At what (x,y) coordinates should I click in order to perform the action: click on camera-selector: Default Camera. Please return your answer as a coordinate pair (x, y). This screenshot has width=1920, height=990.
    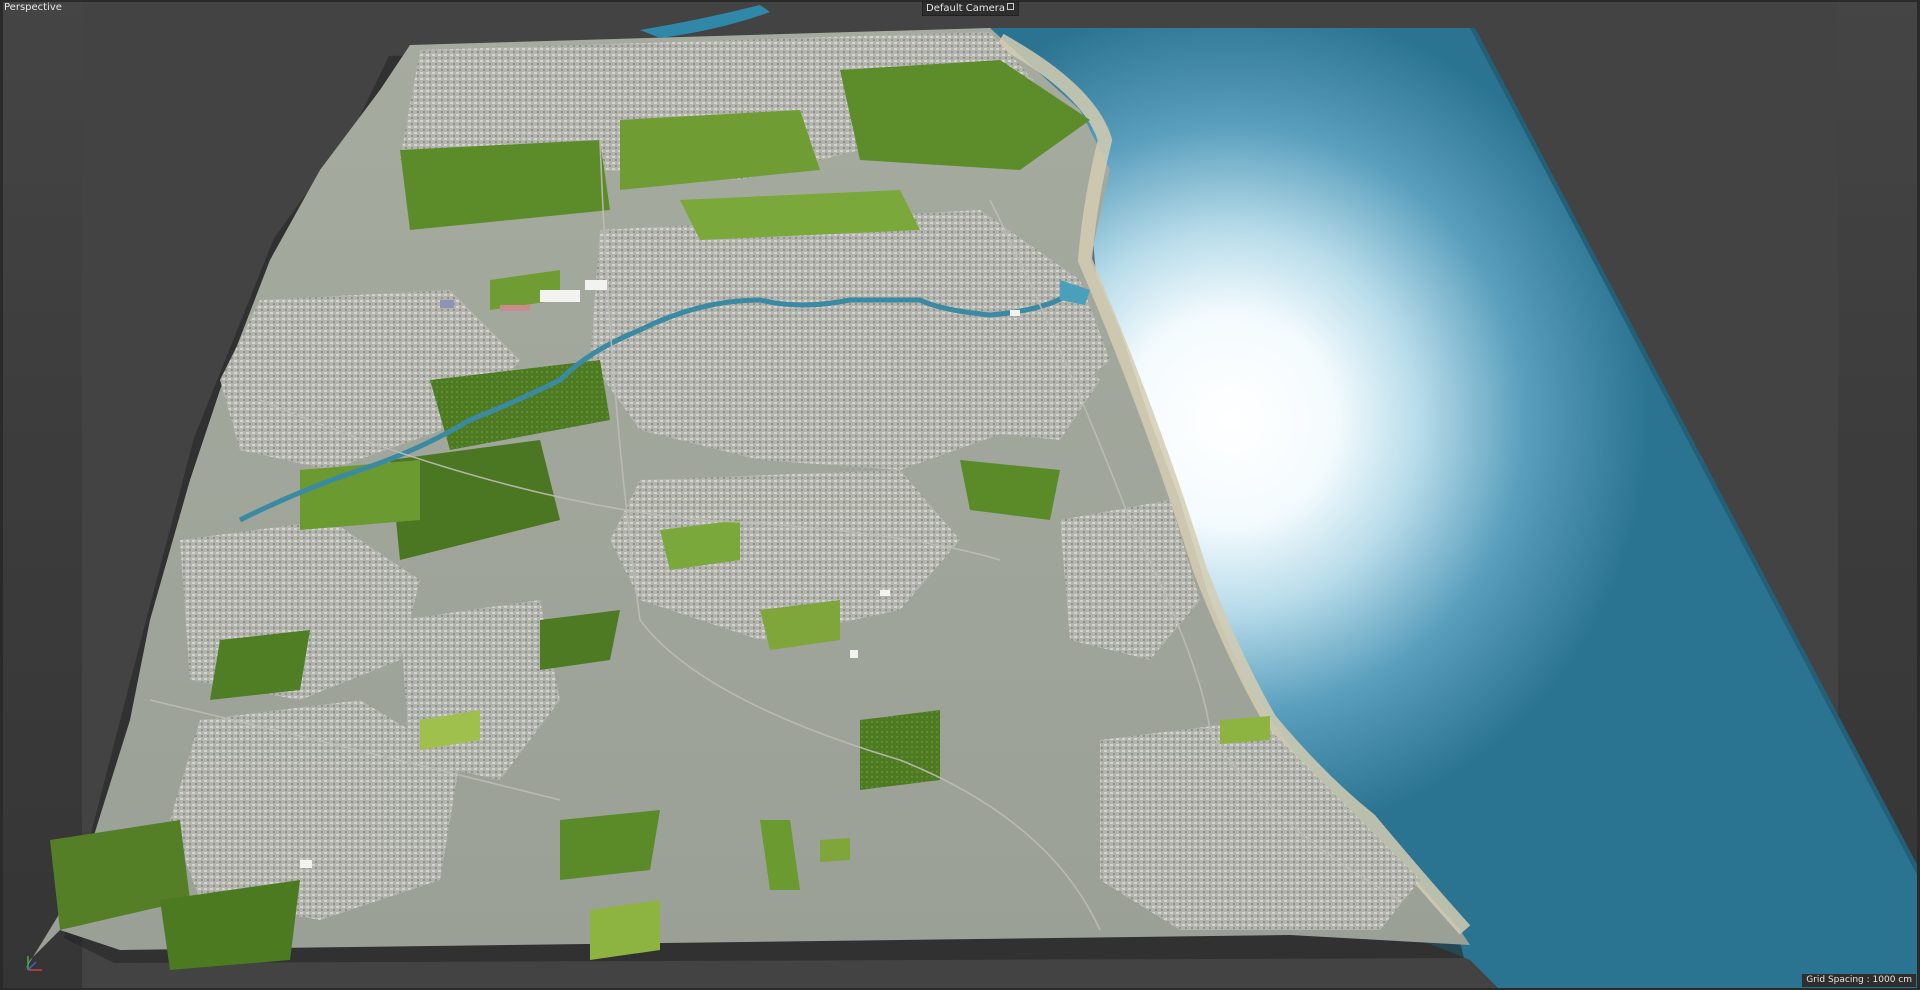
    Looking at the image, I should click on (970, 8).